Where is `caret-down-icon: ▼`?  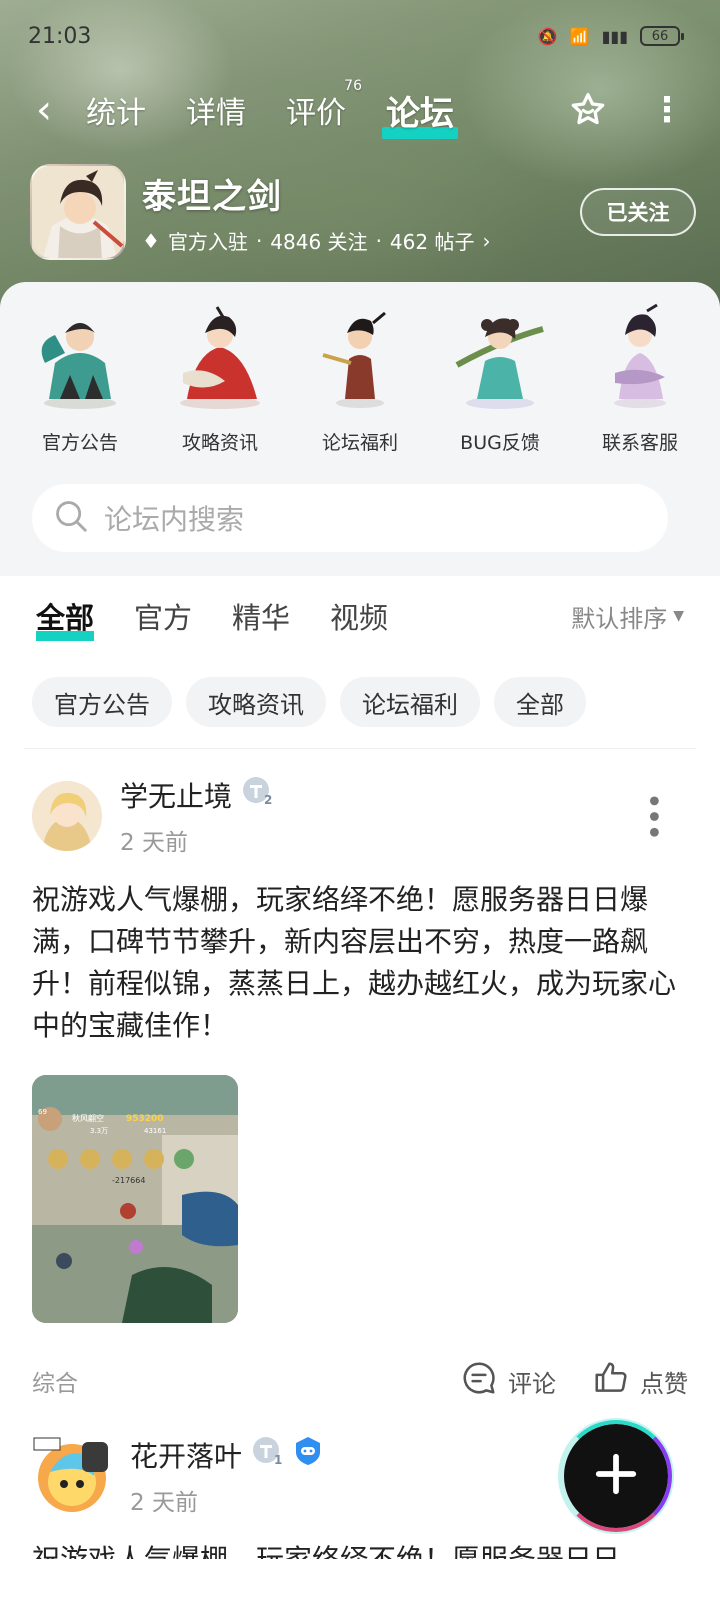
caret-down-icon: ▼ is located at coordinates (678, 616).